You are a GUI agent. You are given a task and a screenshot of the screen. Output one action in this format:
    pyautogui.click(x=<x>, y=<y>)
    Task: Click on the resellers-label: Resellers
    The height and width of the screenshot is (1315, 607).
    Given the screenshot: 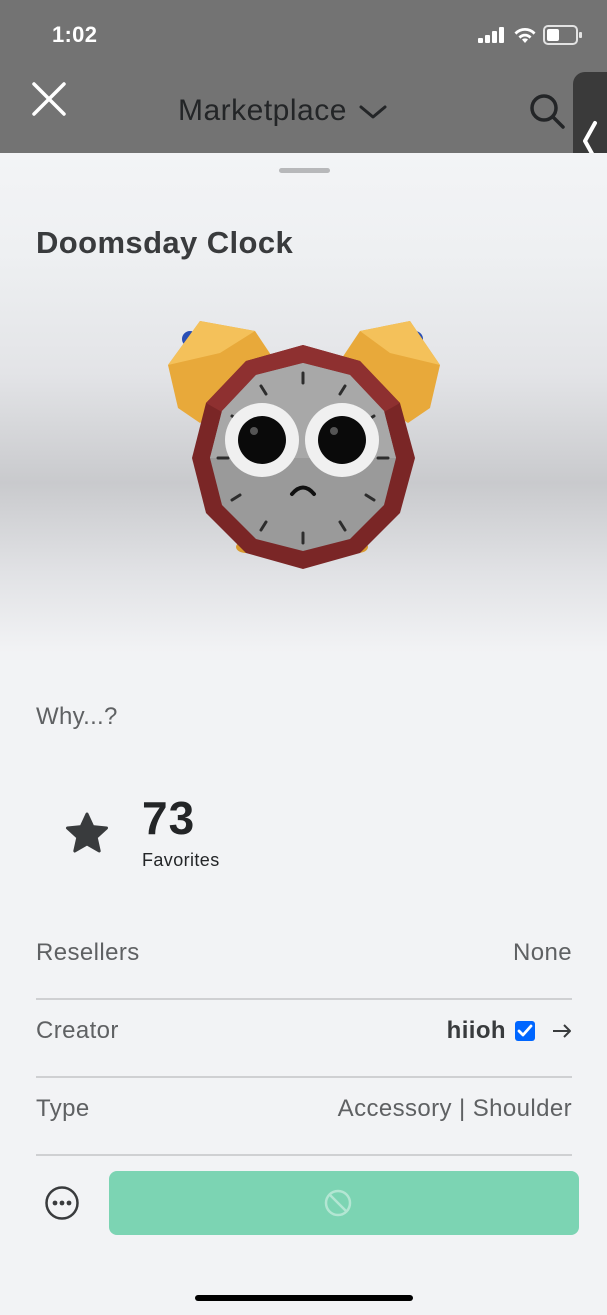 What is the action you would take?
    pyautogui.click(x=88, y=952)
    